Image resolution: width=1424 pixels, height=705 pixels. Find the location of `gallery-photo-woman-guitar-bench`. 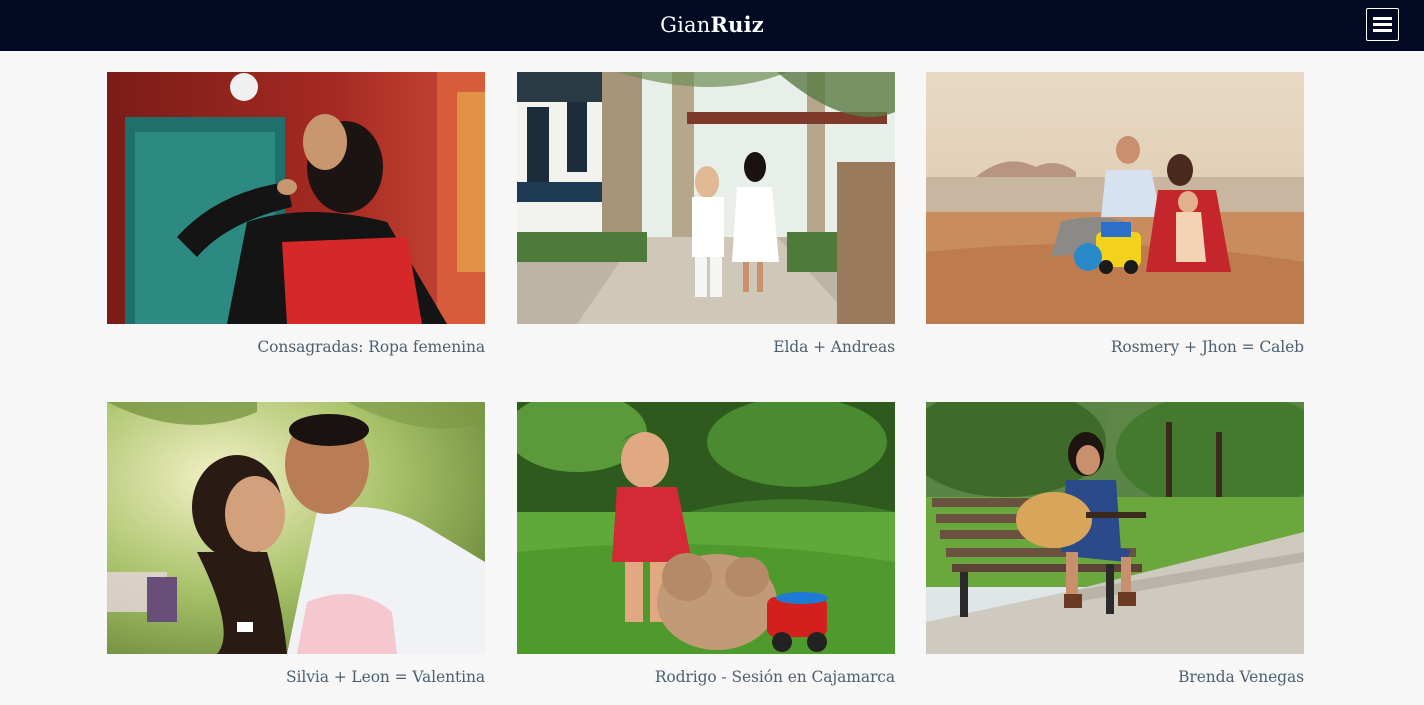

gallery-photo-woman-guitar-bench is located at coordinates (1115, 528).